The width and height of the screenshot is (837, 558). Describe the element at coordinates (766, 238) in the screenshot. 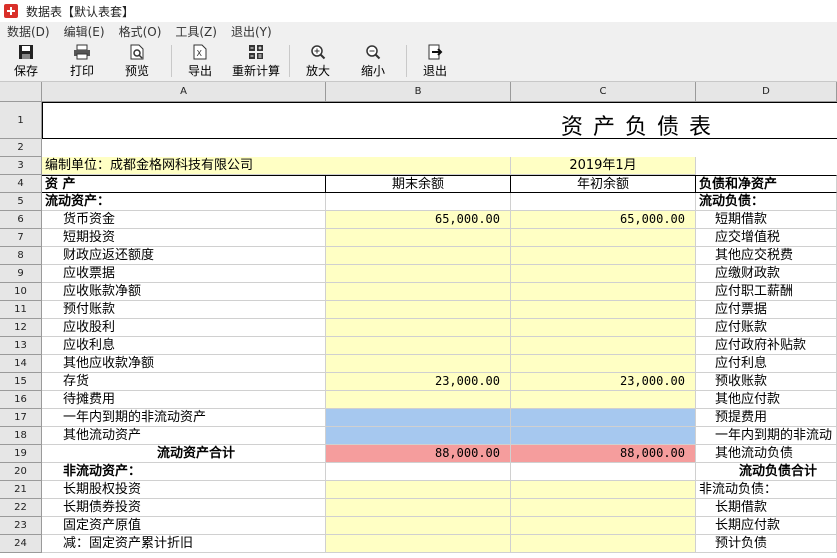

I see `liability-name-cell: 应交增值税` at that location.